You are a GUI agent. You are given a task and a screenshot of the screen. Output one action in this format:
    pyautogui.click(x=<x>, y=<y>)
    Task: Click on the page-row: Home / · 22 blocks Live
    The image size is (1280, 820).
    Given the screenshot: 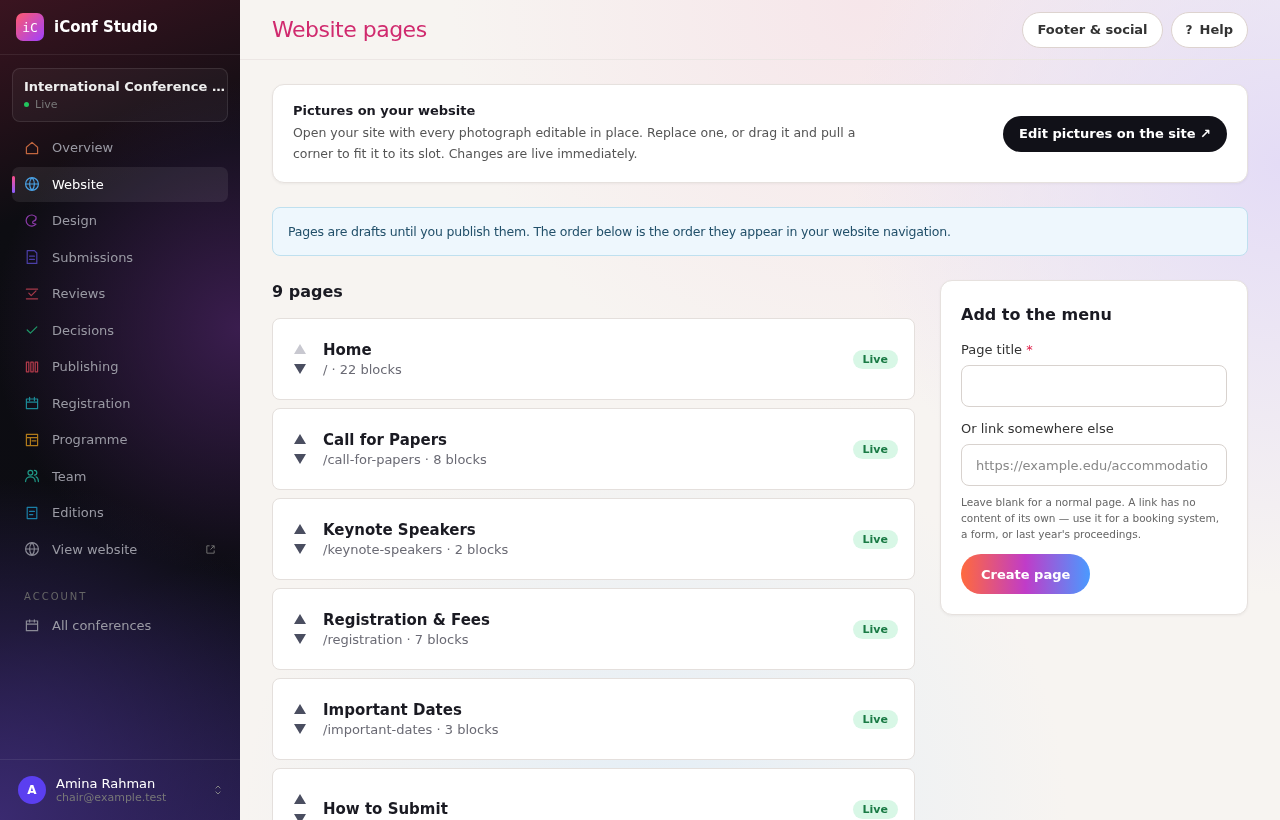 What is the action you would take?
    pyautogui.click(x=593, y=359)
    